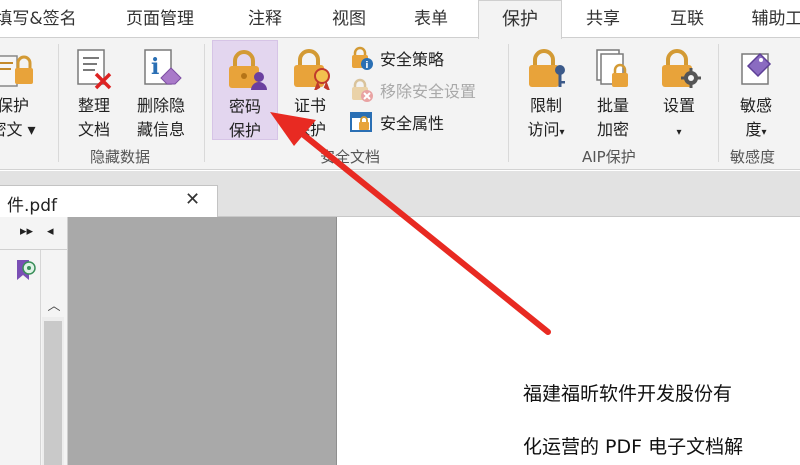  Describe the element at coordinates (679, 90) in the screenshot. I see `settings-button: 设置 ▾` at that location.